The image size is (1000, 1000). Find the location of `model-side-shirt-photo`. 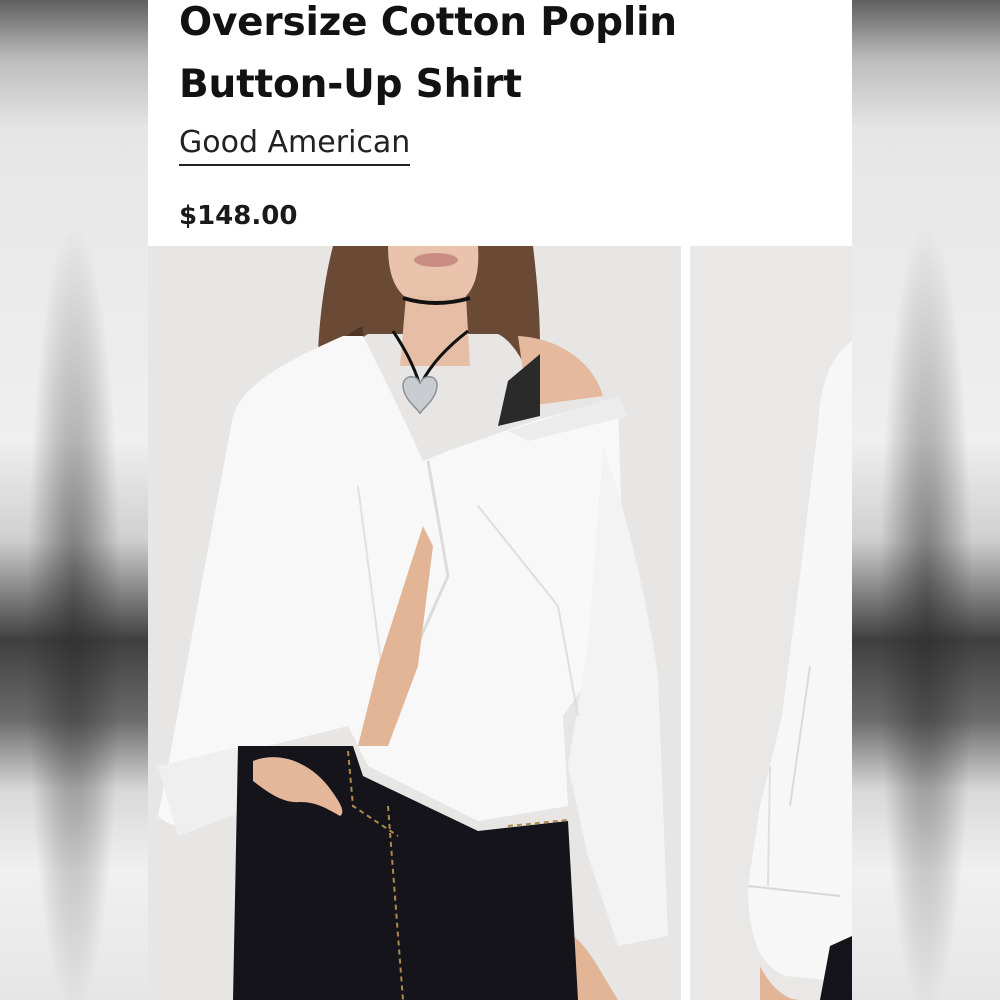

model-side-shirt-photo is located at coordinates (771, 623).